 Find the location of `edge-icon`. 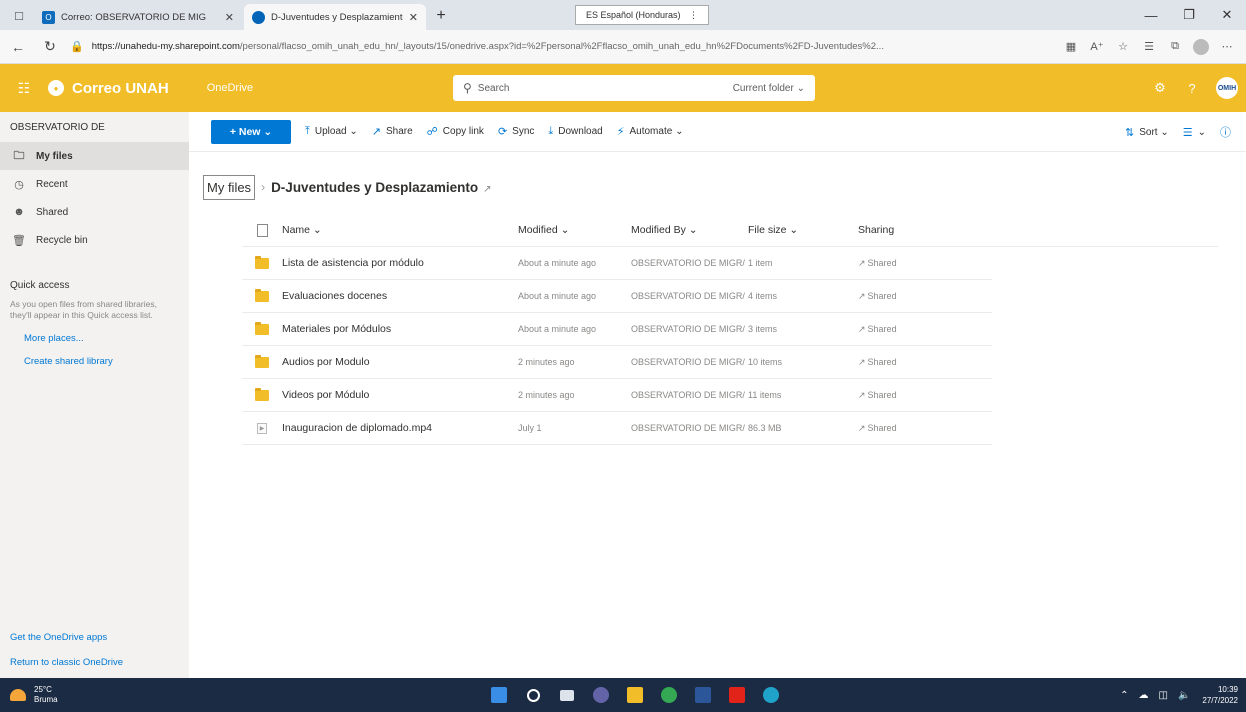

edge-icon is located at coordinates (771, 695).